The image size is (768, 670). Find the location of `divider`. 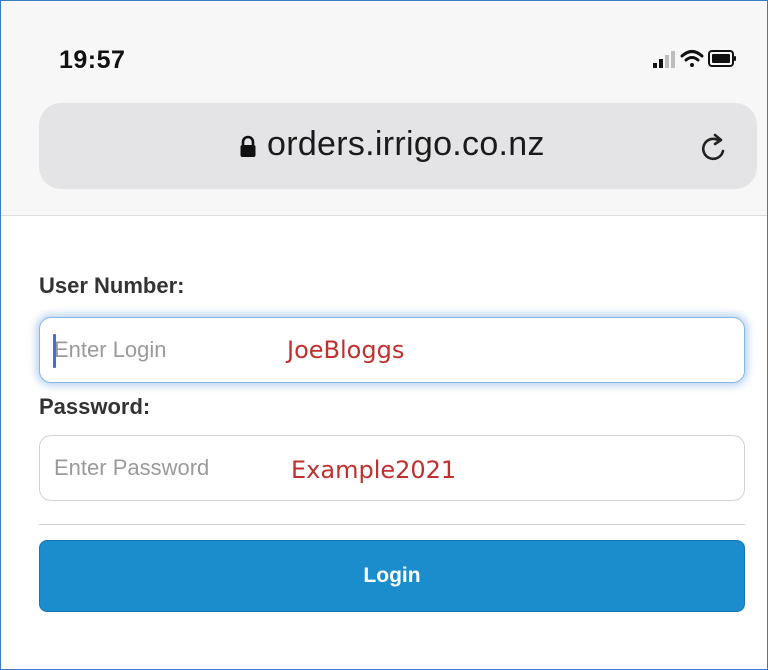

divider is located at coordinates (392, 524).